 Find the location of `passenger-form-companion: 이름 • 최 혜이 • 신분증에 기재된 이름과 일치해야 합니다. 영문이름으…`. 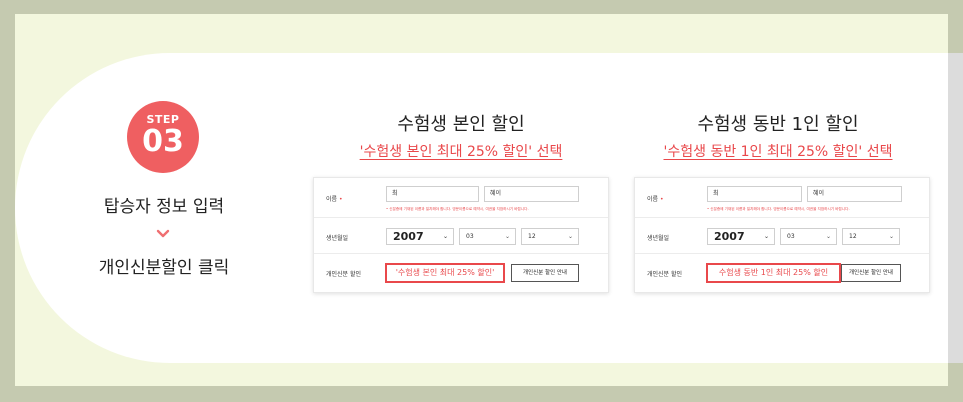

passenger-form-companion: 이름 • 최 혜이 • 신분증에 기재된 이름과 일치해야 합니다. 영문이름으… is located at coordinates (782, 235).